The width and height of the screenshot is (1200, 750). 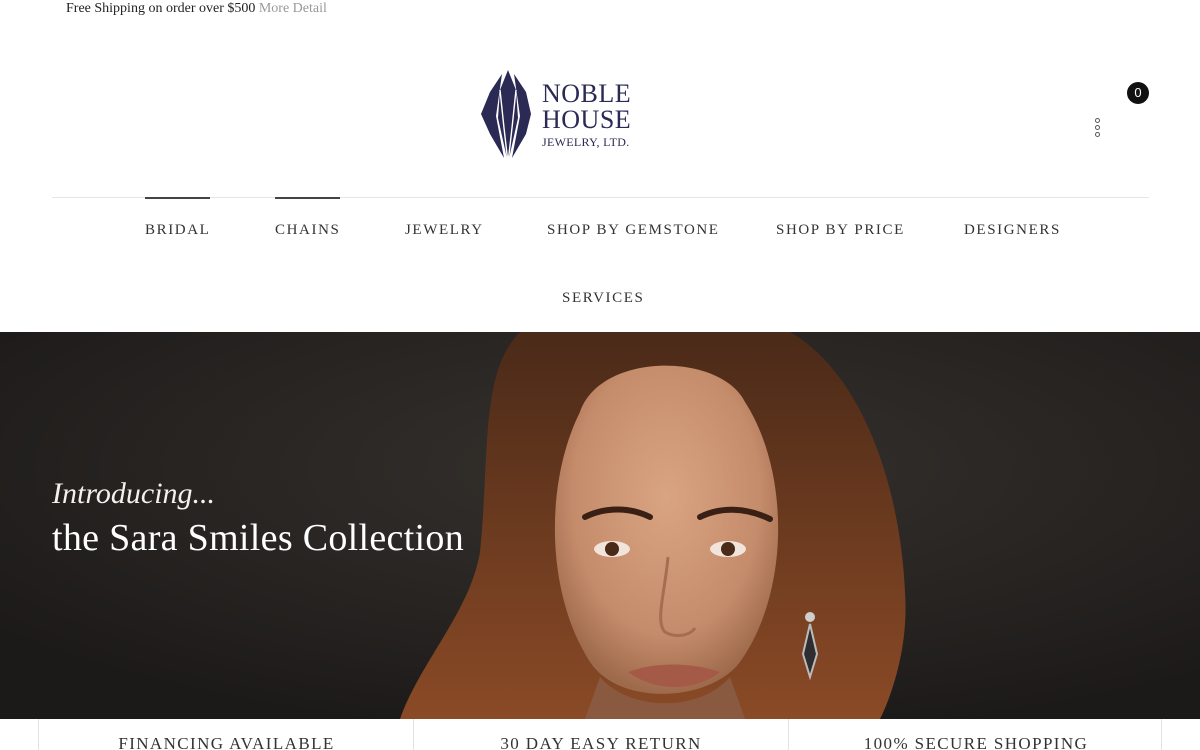 I want to click on cart-count-badge: 0, so click(x=1138, y=93).